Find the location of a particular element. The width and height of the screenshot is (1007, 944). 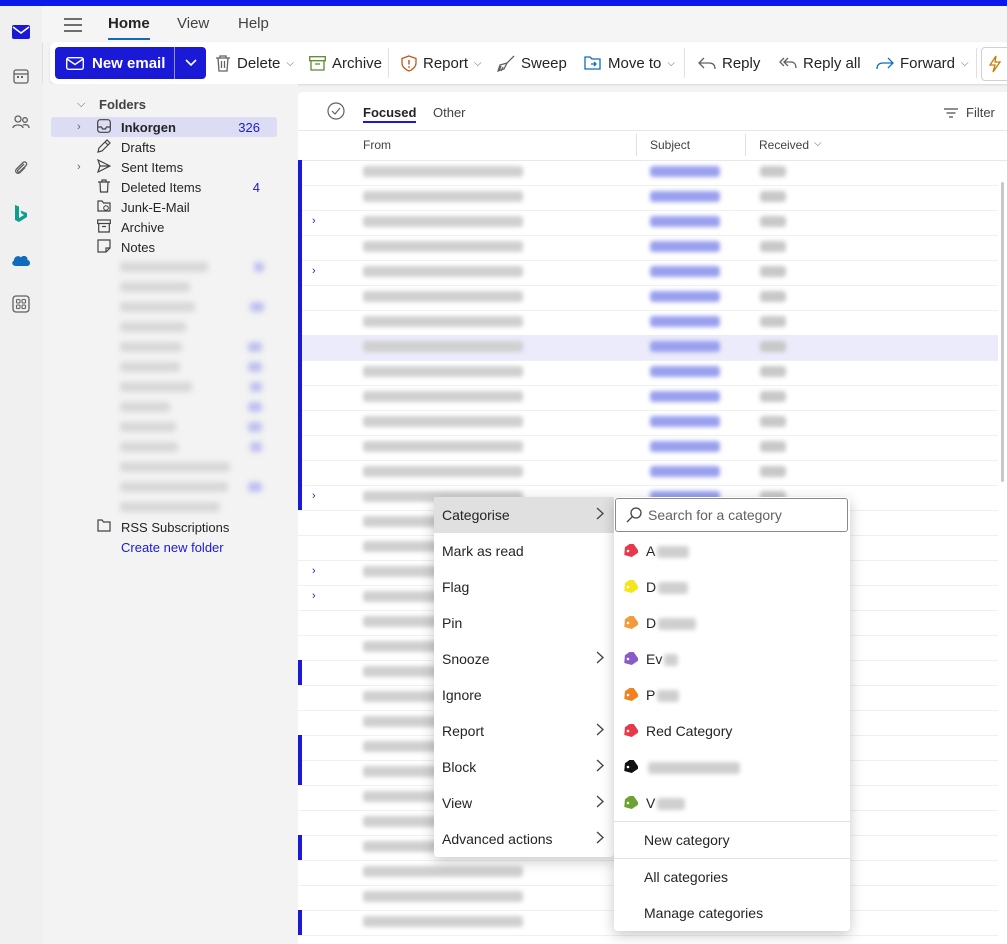

folder-item-inkorgen: › Inkorgen 326 is located at coordinates (164, 127).